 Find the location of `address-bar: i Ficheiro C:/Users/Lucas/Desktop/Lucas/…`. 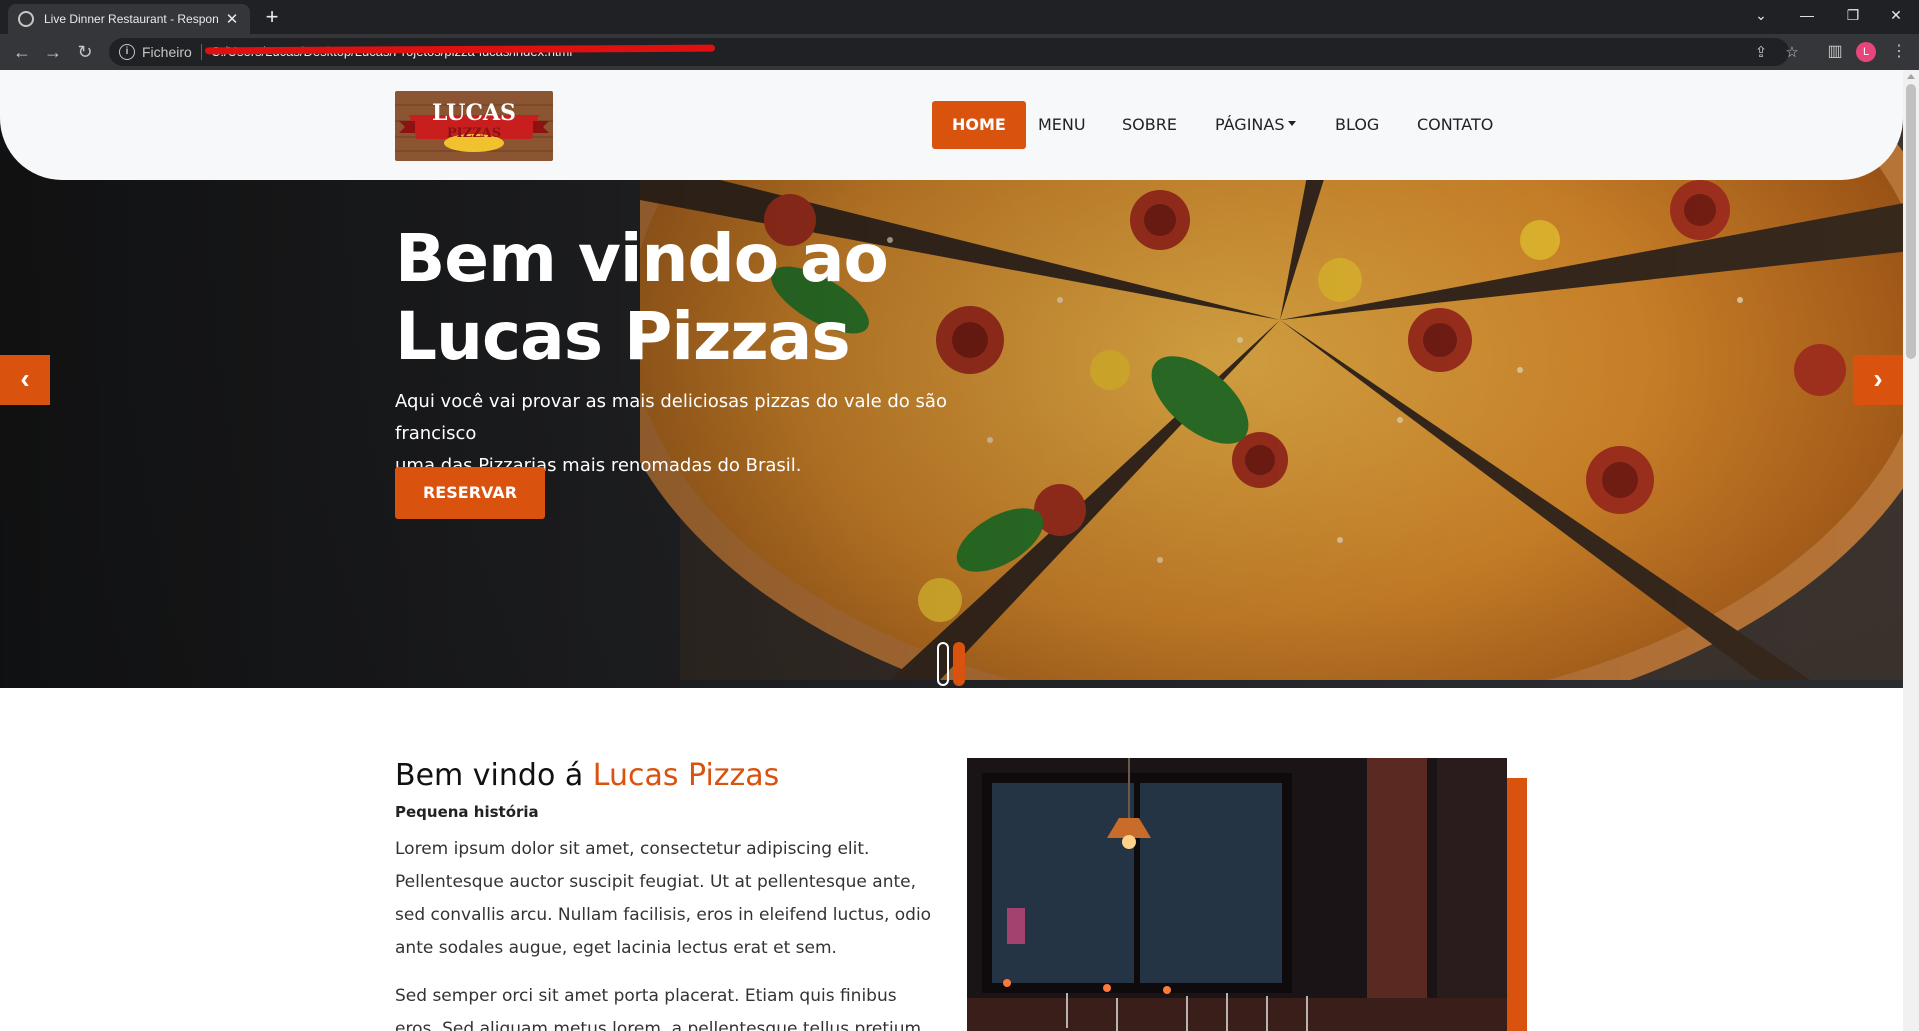

address-bar: i Ficheiro C:/Users/Lucas/Desktop/Lucas/… is located at coordinates (954, 52).